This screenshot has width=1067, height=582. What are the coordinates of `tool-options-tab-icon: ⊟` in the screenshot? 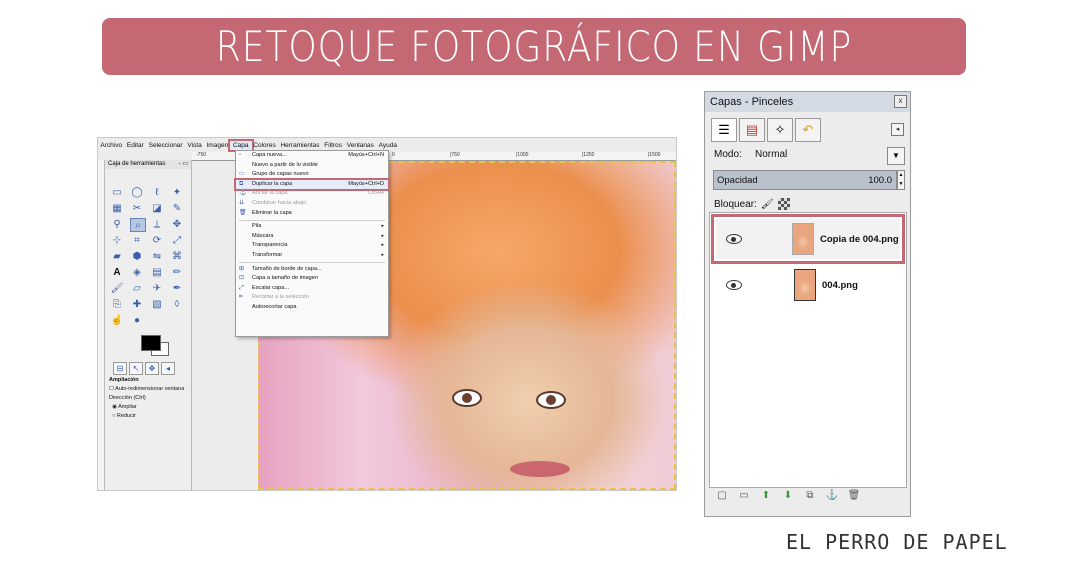 It's located at (120, 368).